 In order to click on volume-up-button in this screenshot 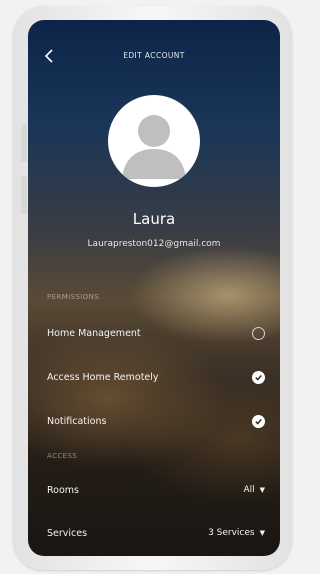, I will do `click(24, 143)`.